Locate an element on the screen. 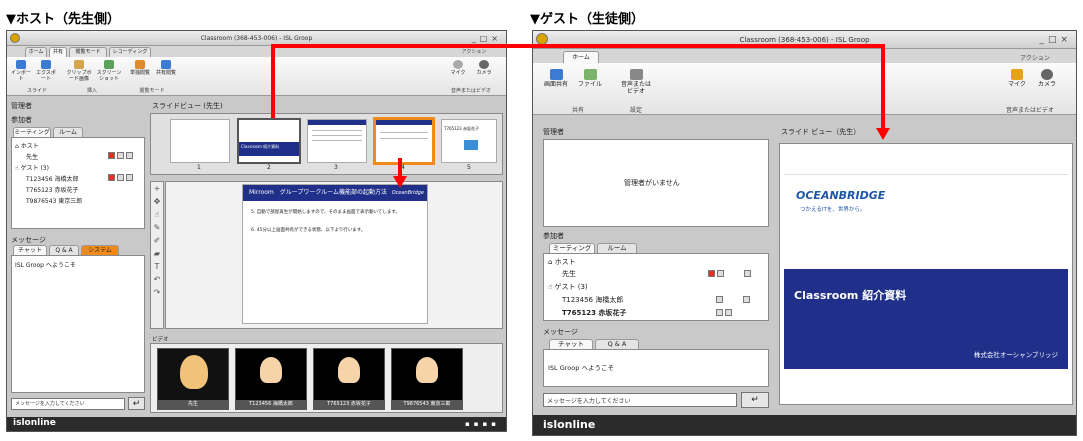 The image size is (1083, 441). highlighter-tool-icon: ✐ is located at coordinates (157, 240).